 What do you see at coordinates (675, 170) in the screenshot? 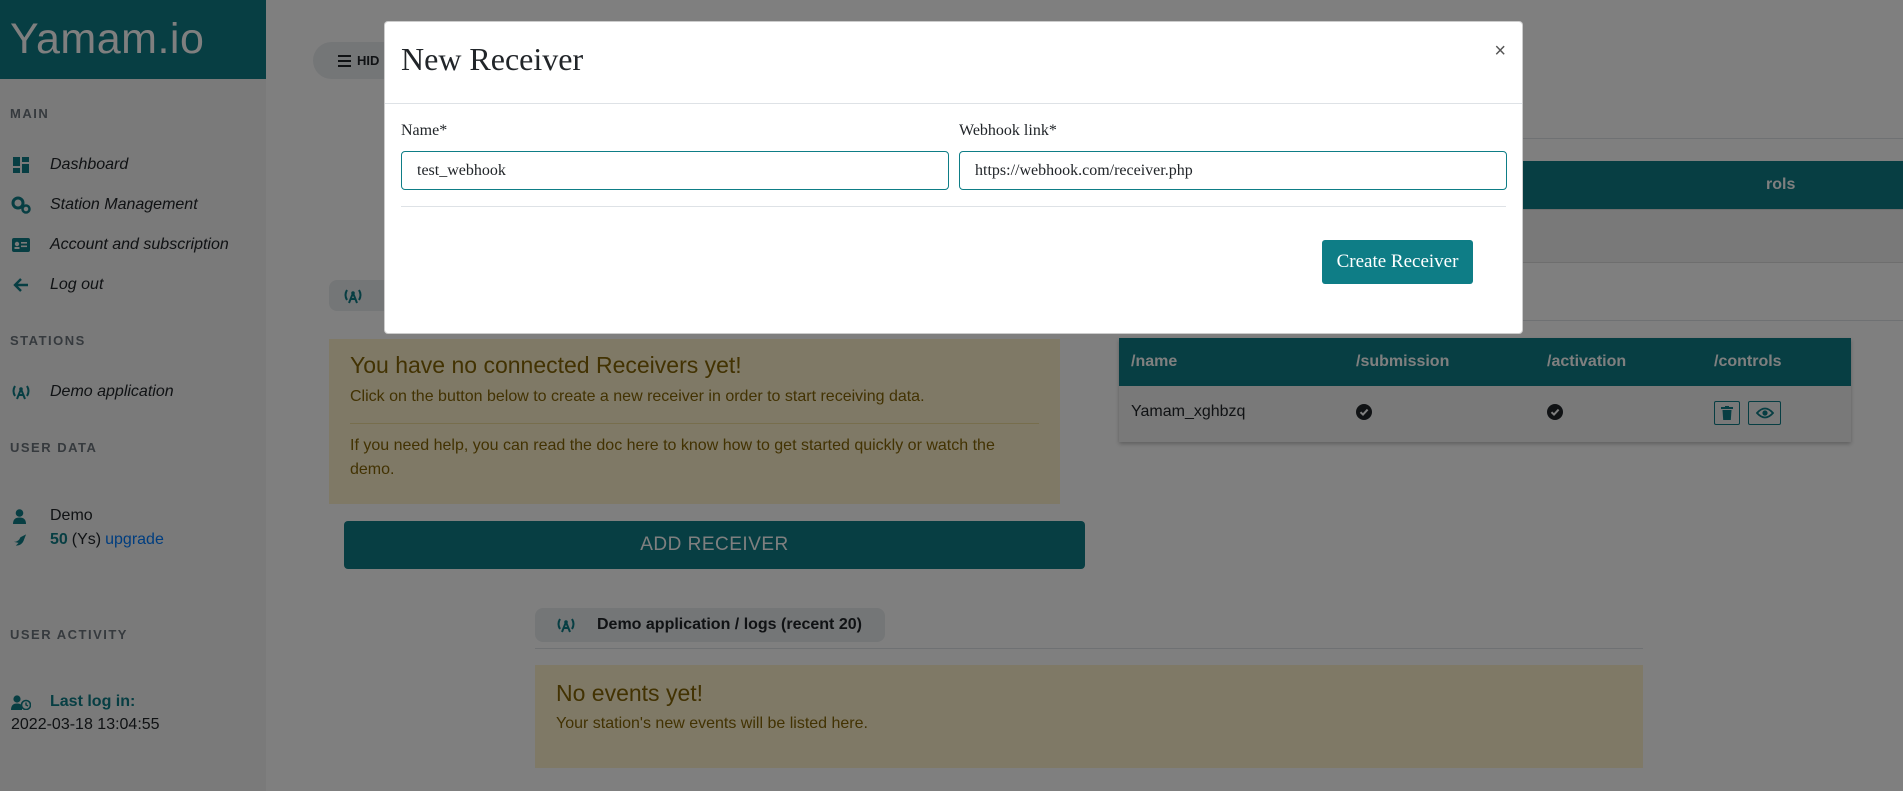
I see `name-field` at bounding box center [675, 170].